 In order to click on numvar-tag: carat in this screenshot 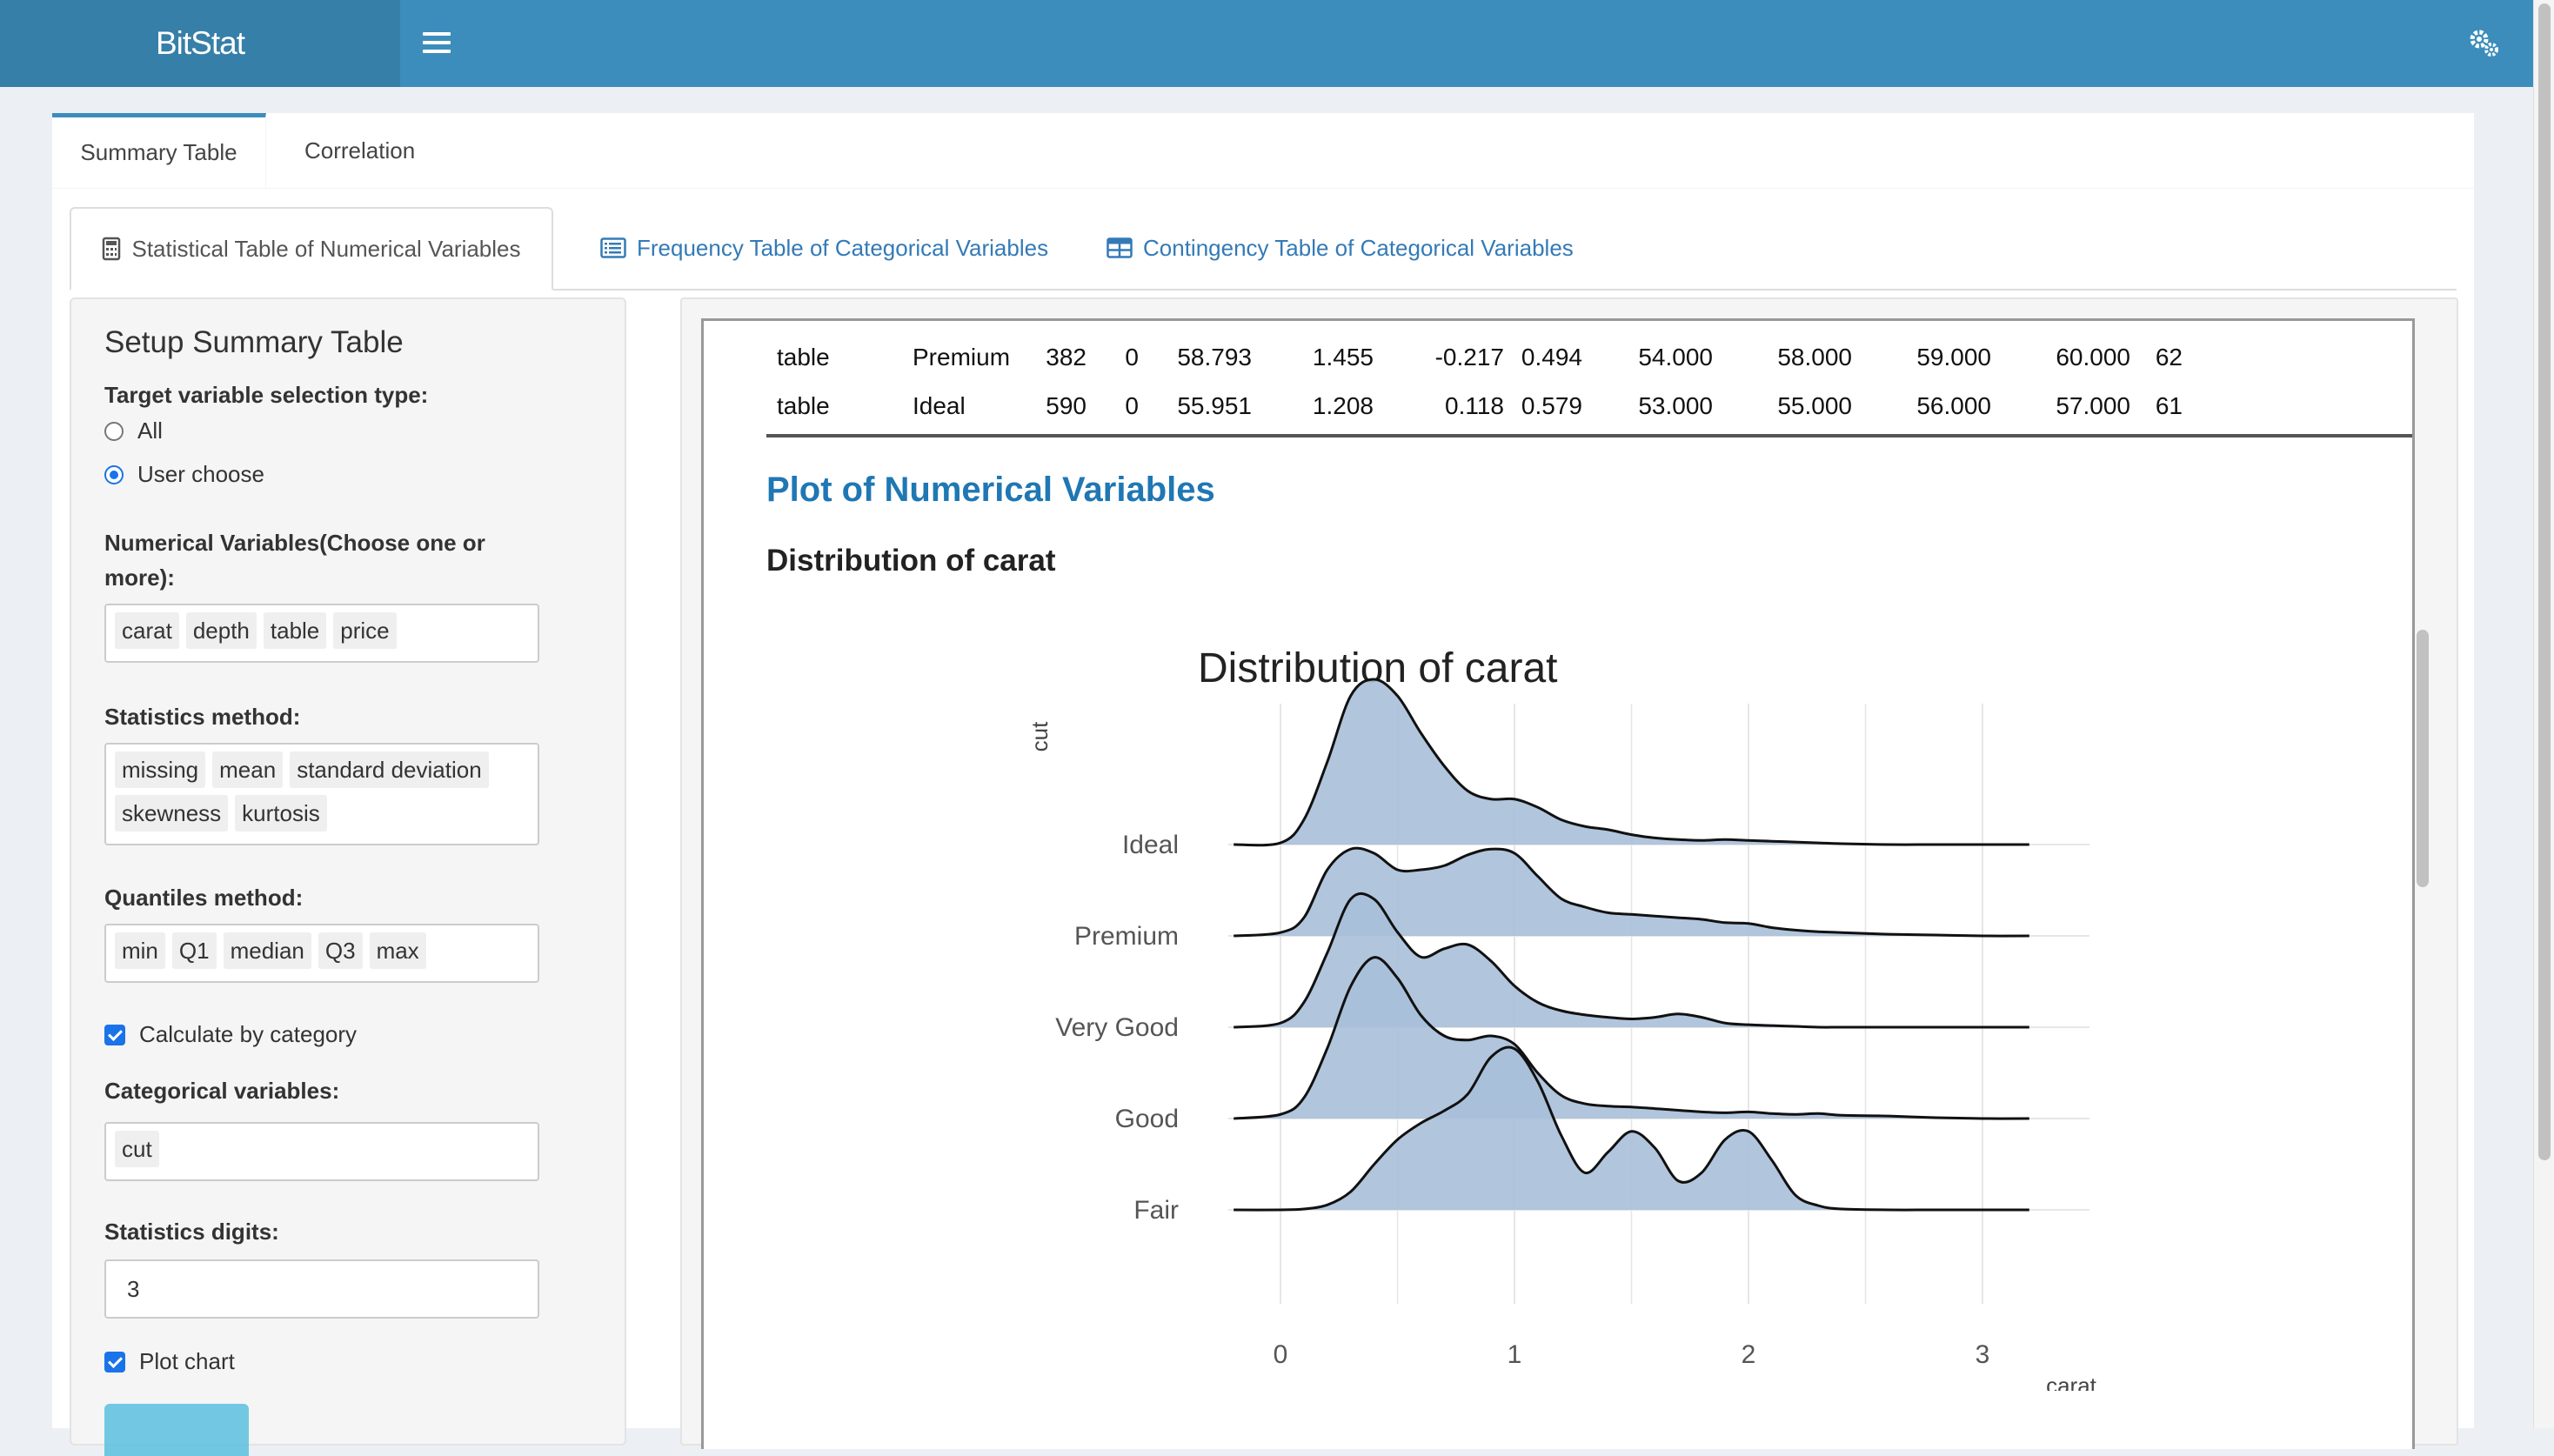, I will do `click(147, 630)`.